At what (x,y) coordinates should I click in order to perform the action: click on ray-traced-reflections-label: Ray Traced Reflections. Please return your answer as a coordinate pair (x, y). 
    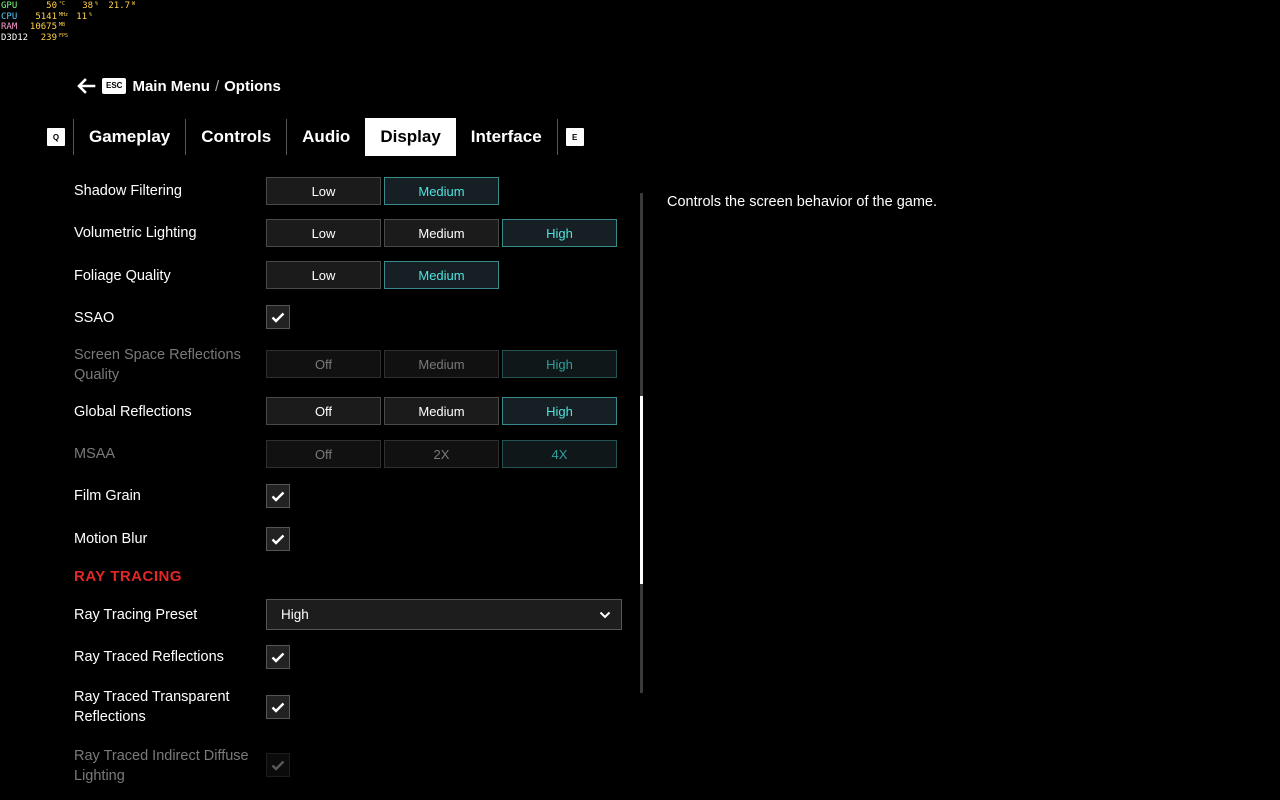
    Looking at the image, I should click on (149, 657).